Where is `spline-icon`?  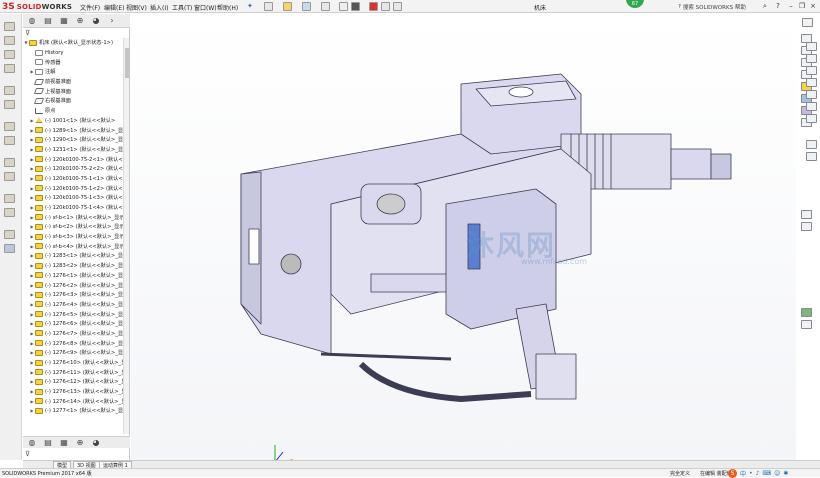 spline-icon is located at coordinates (811, 94).